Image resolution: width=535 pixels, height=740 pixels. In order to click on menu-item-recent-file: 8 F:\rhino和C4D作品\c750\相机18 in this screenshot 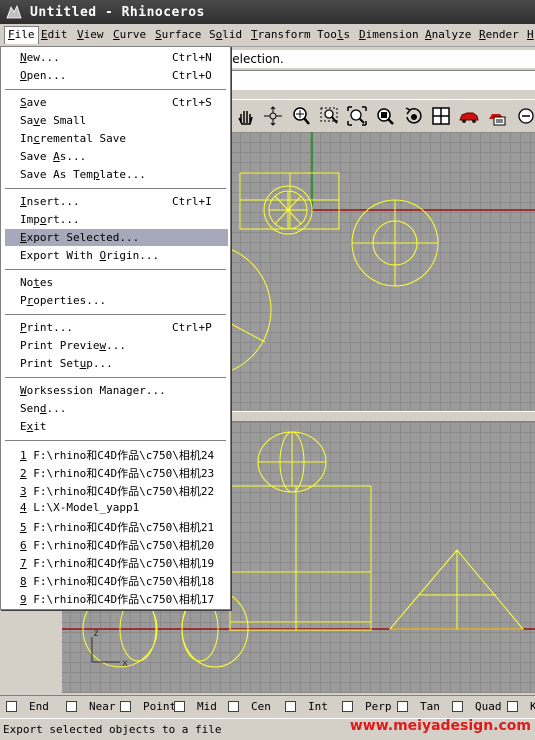, I will do `click(116, 579)`.